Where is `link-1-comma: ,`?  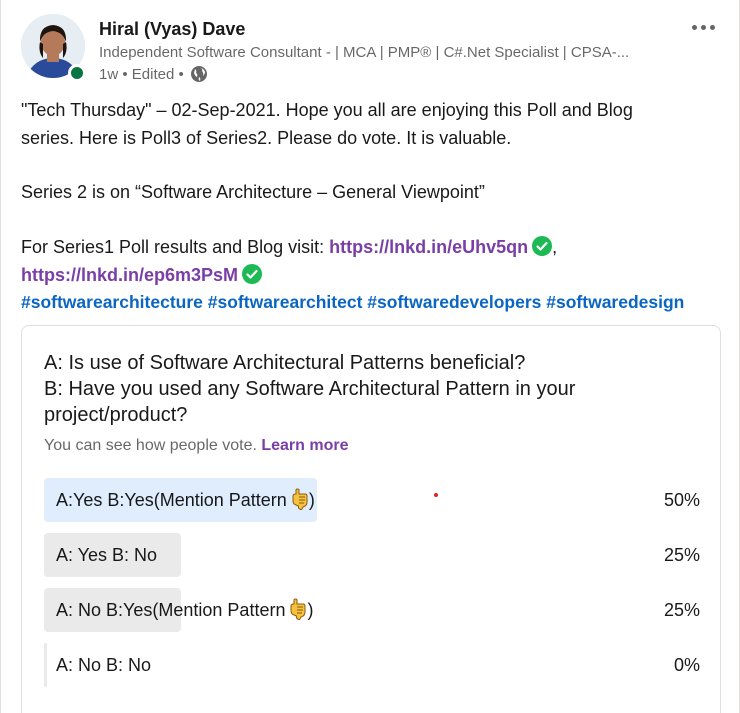 link-1-comma: , is located at coordinates (555, 247).